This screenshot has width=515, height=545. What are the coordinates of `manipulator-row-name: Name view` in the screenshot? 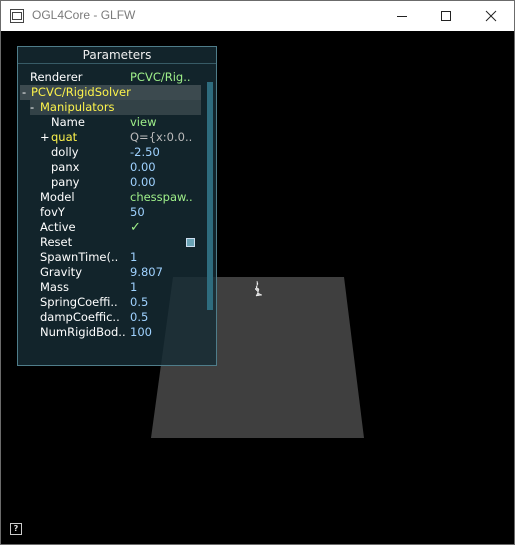 It's located at (115, 122).